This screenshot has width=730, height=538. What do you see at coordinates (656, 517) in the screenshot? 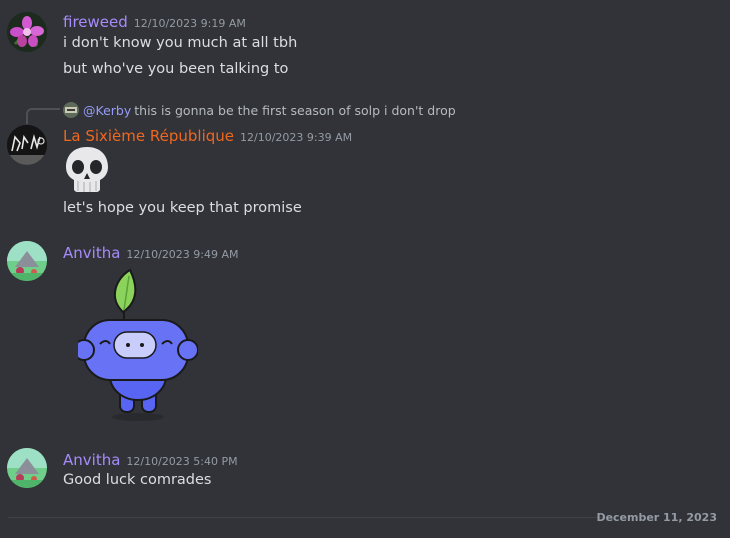
I see `date-divider-label: December 11, 2023` at bounding box center [656, 517].